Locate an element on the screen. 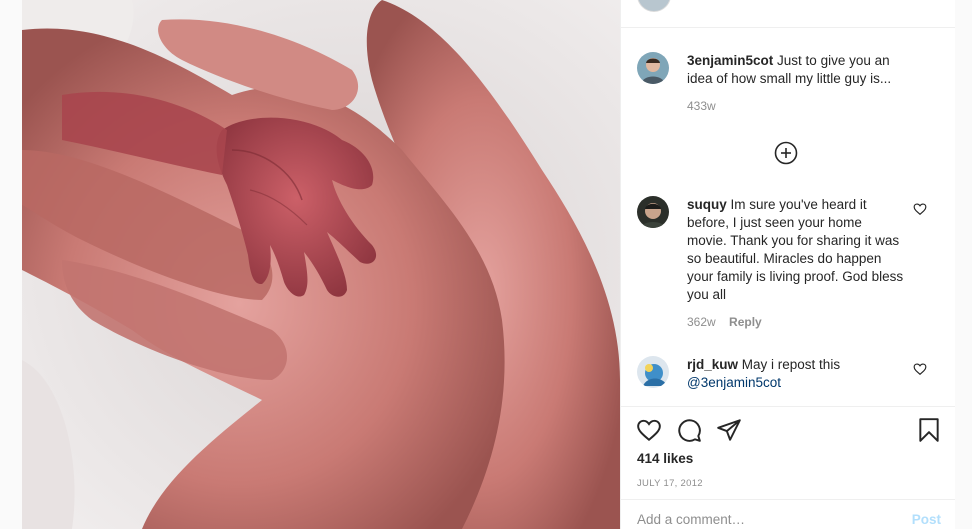 This screenshot has width=972, height=529. save-button is located at coordinates (929, 430).